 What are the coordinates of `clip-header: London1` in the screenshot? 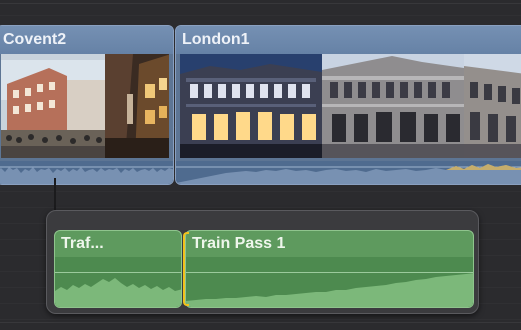 It's located at (348, 40).